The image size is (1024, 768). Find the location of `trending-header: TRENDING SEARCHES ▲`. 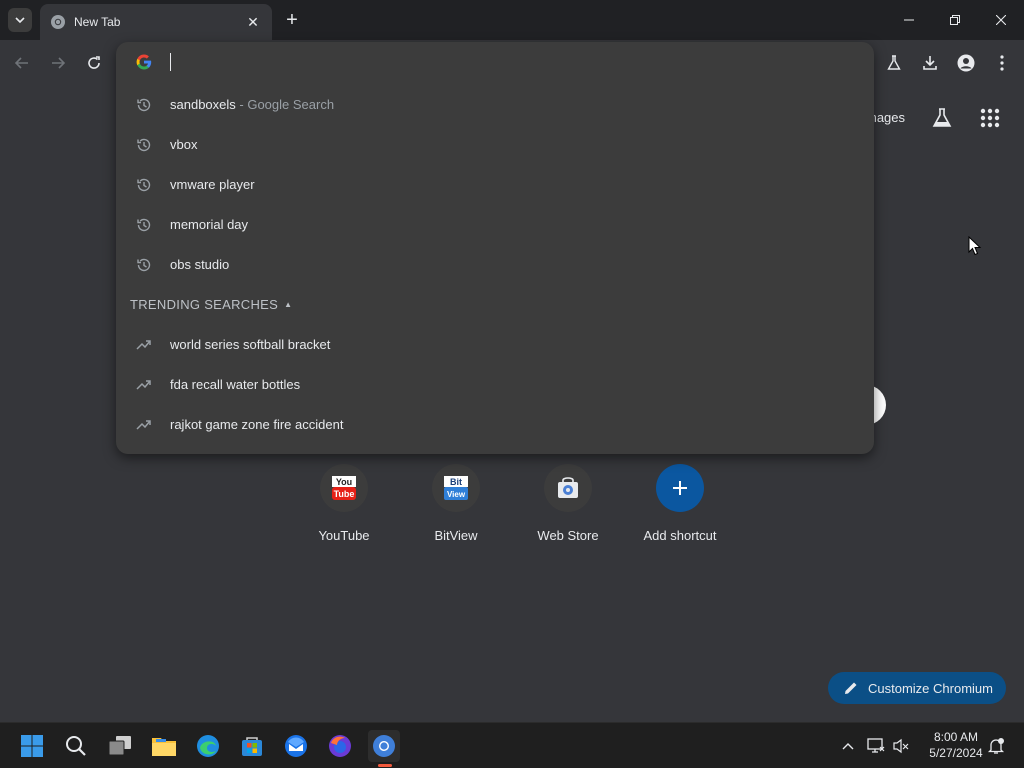

trending-header: TRENDING SEARCHES ▲ is located at coordinates (211, 304).